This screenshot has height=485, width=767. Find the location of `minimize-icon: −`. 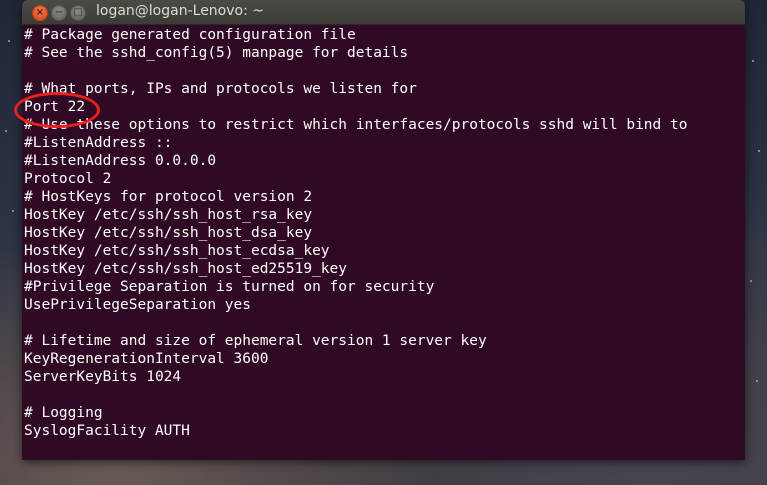

minimize-icon: − is located at coordinates (59, 12).